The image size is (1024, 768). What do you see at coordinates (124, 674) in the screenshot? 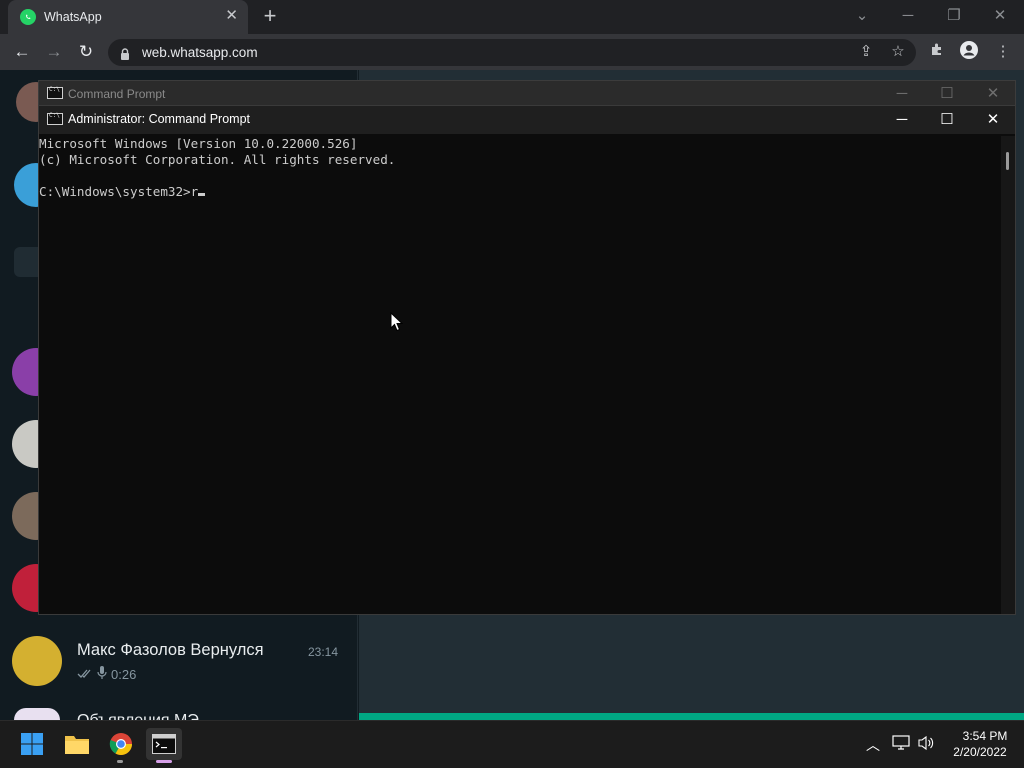
I see `voice-duration: 0:26` at bounding box center [124, 674].